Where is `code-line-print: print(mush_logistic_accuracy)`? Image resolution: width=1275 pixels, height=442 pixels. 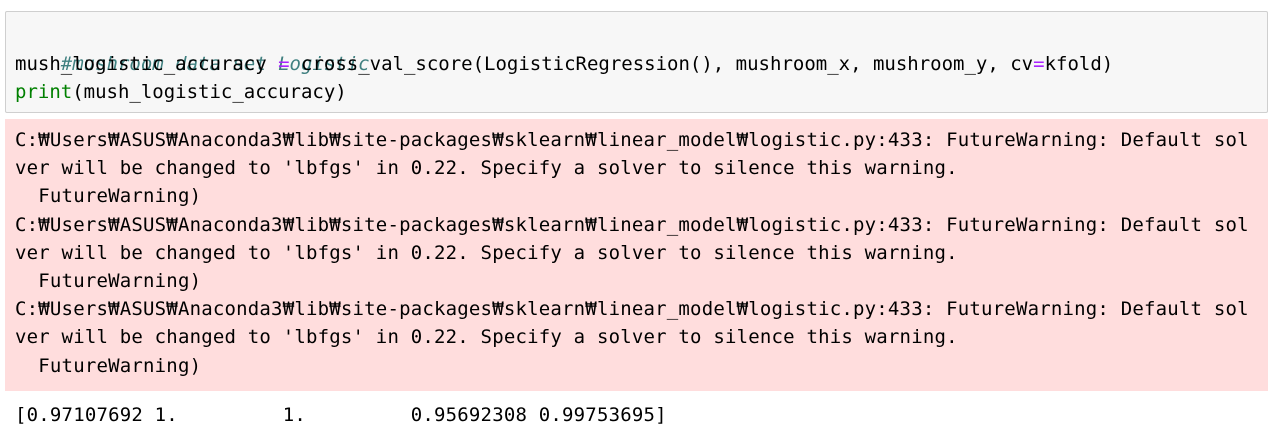
code-line-print: print(mush_logistic_accuracy) is located at coordinates (641, 92).